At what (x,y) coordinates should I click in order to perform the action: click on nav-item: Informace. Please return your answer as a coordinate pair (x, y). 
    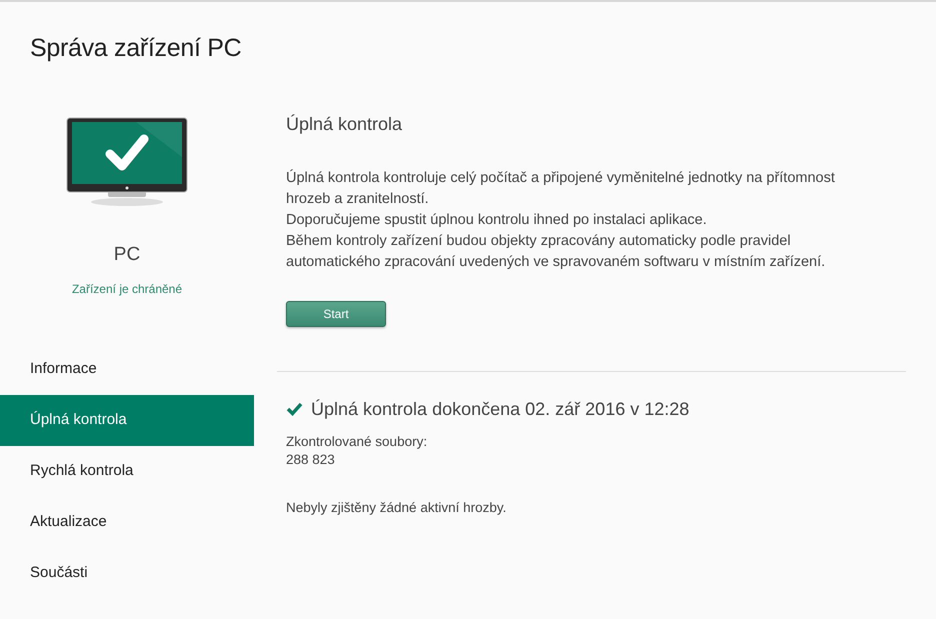
    Looking at the image, I should click on (127, 369).